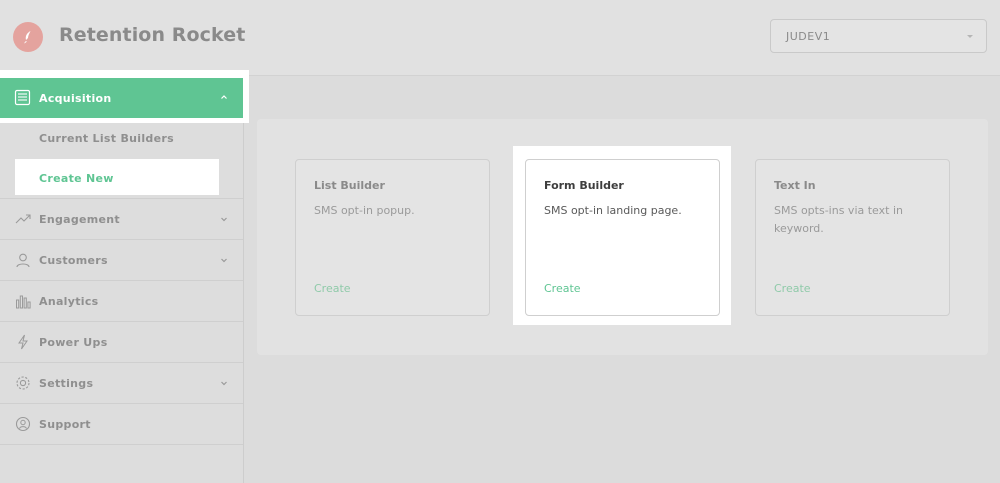 The height and width of the screenshot is (483, 1000). Describe the element at coordinates (121, 300) in the screenshot. I see `sidebar-item-analytics: Analytics` at that location.